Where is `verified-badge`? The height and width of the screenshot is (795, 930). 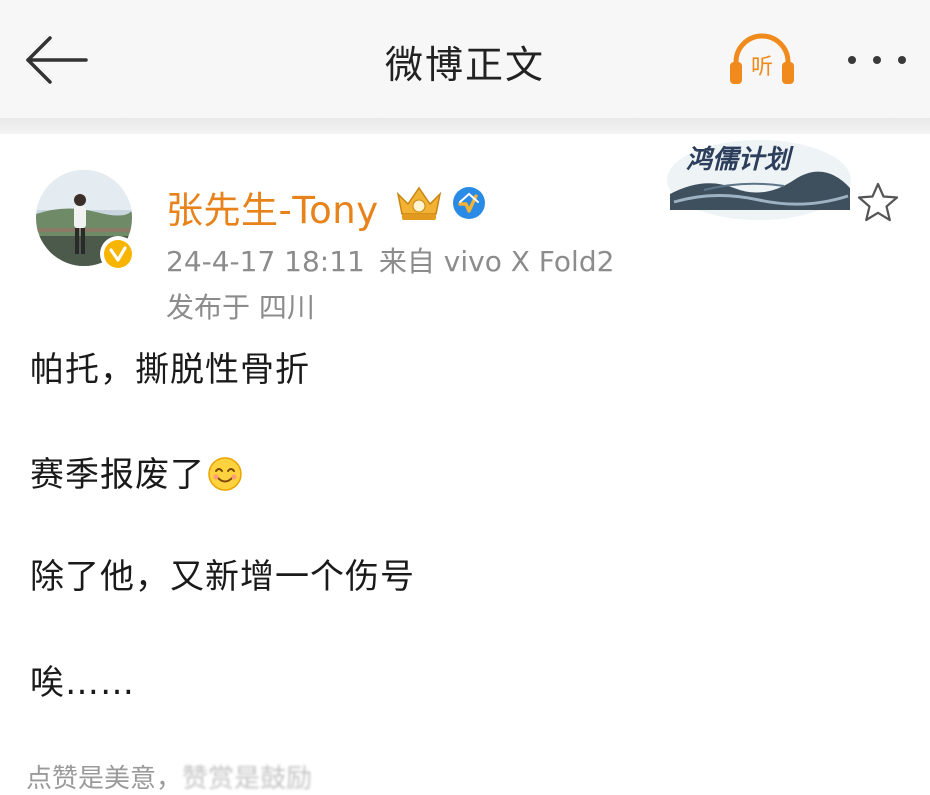
verified-badge is located at coordinates (118, 254).